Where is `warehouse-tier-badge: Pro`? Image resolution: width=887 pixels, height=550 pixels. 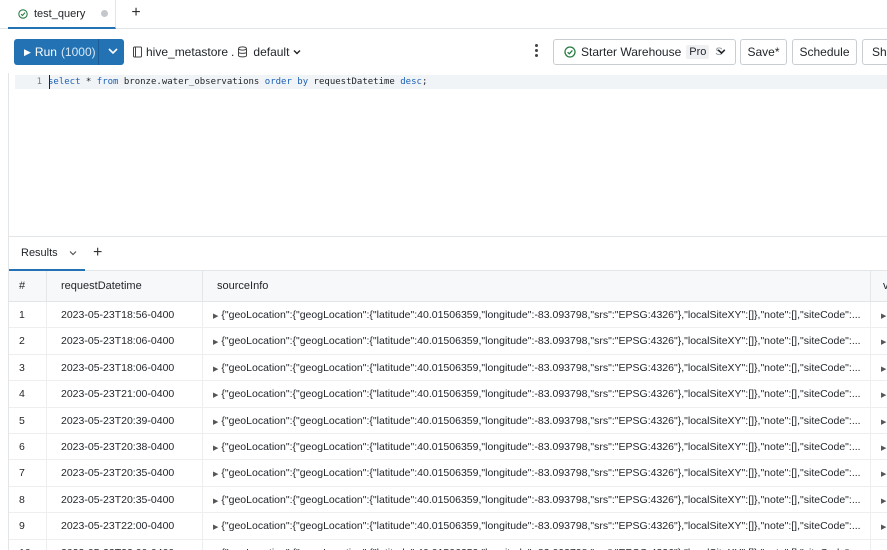
warehouse-tier-badge: Pro is located at coordinates (698, 52).